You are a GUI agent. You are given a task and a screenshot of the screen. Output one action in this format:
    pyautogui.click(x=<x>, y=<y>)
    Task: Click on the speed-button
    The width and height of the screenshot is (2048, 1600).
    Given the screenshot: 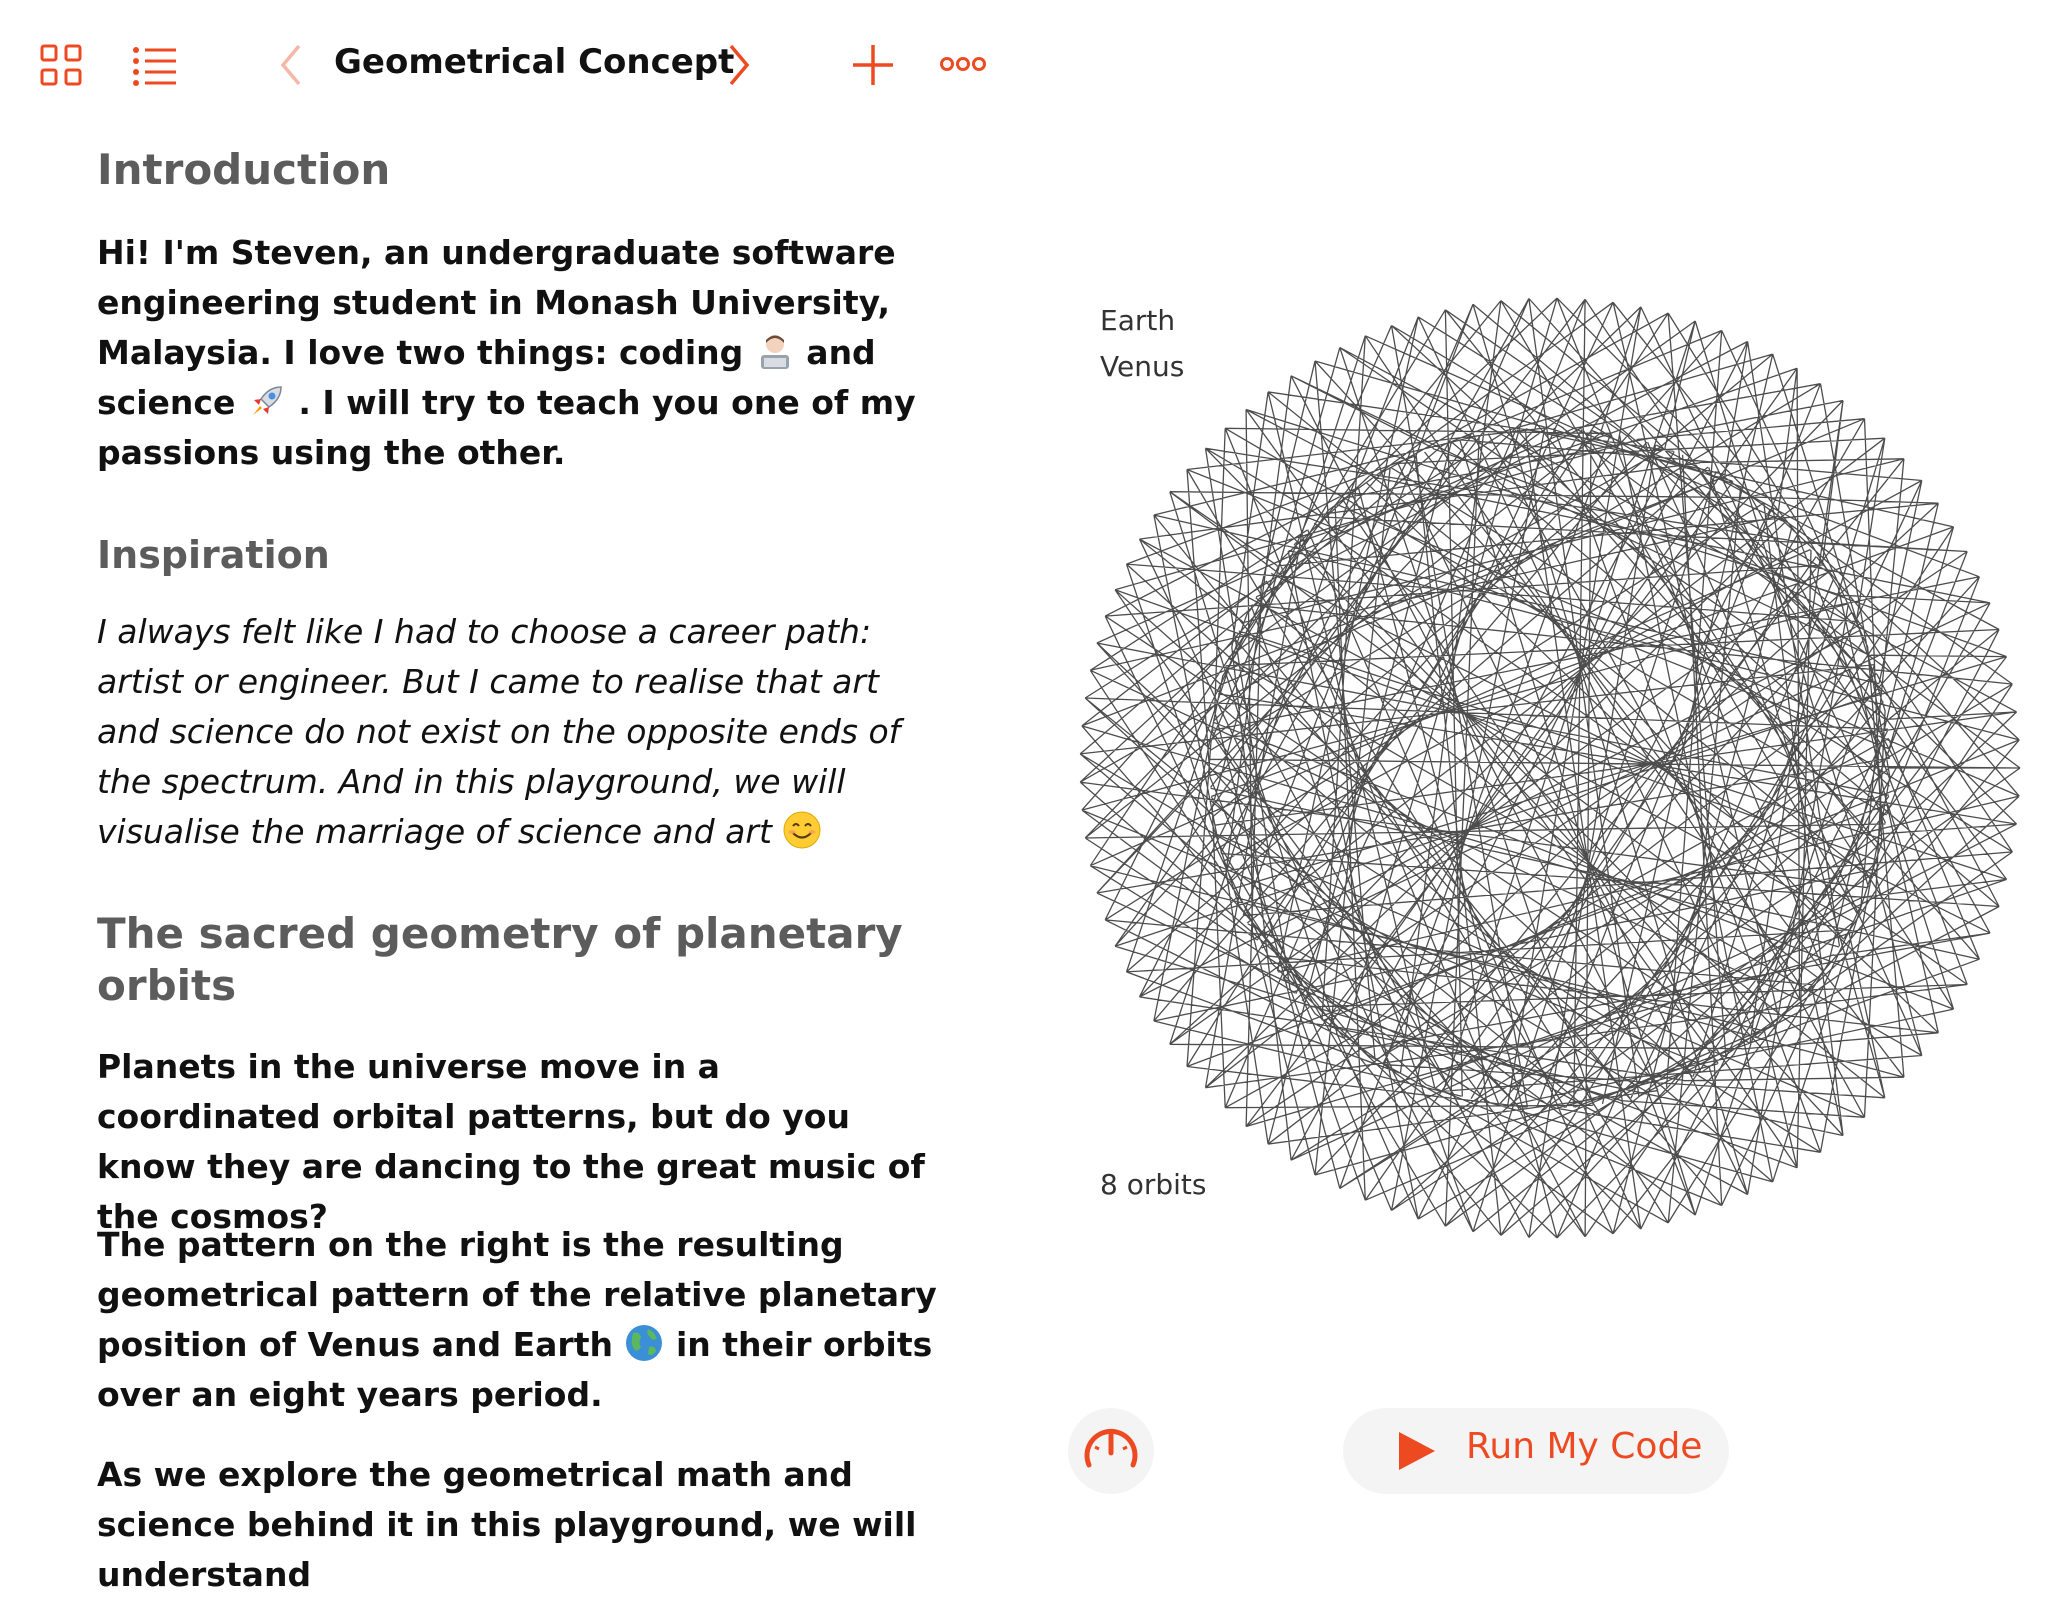 What is the action you would take?
    pyautogui.click(x=1111, y=1451)
    